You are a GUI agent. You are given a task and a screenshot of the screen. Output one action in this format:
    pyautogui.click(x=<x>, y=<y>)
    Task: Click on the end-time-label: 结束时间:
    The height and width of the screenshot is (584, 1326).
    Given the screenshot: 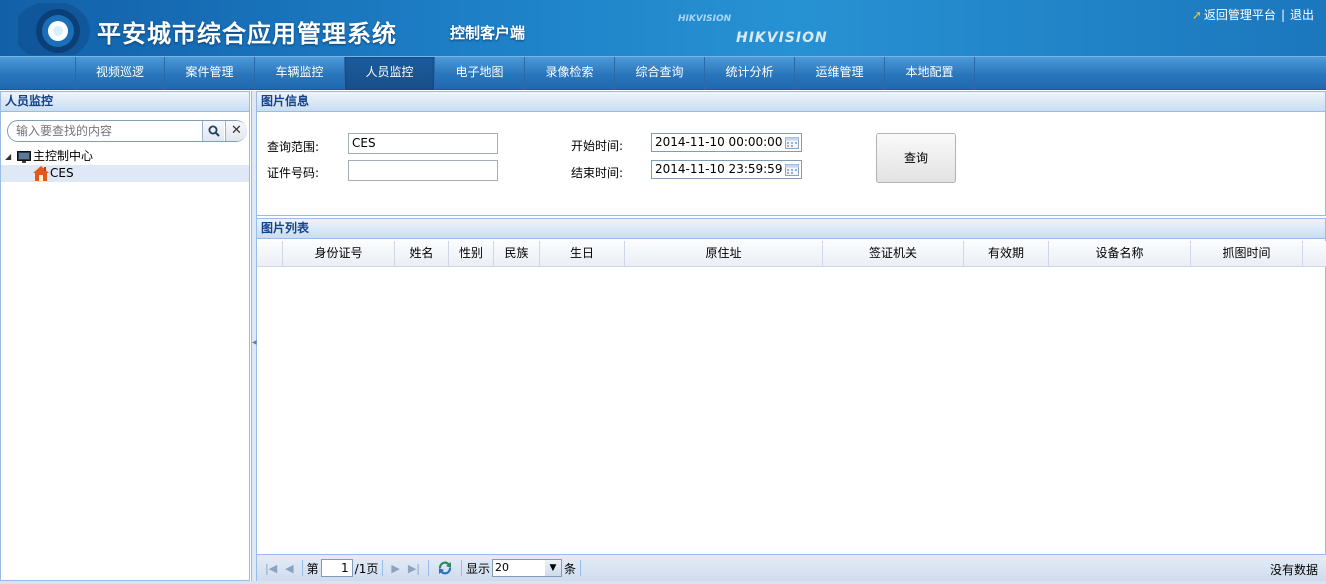 What is the action you would take?
    pyautogui.click(x=597, y=173)
    